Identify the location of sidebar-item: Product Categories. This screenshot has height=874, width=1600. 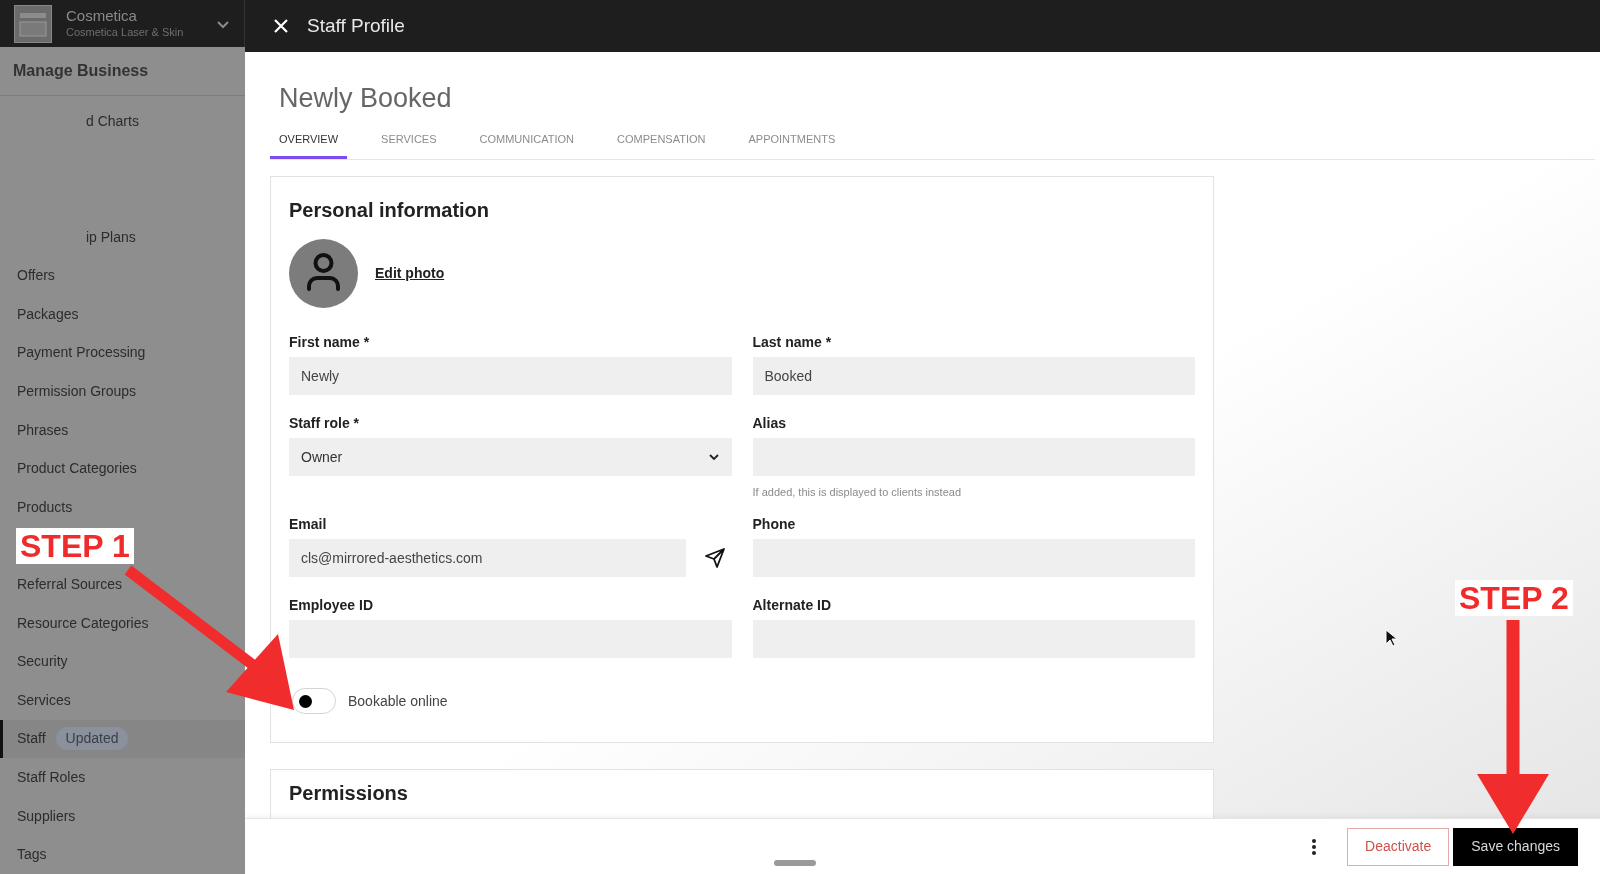
(77, 469).